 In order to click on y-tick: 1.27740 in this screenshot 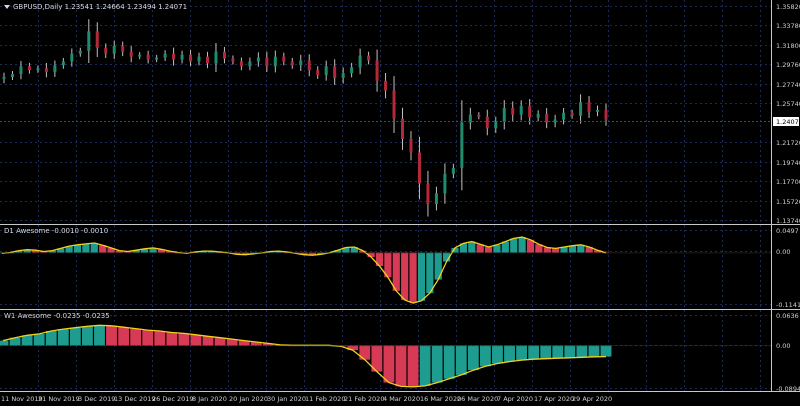, I will do `click(788, 85)`.